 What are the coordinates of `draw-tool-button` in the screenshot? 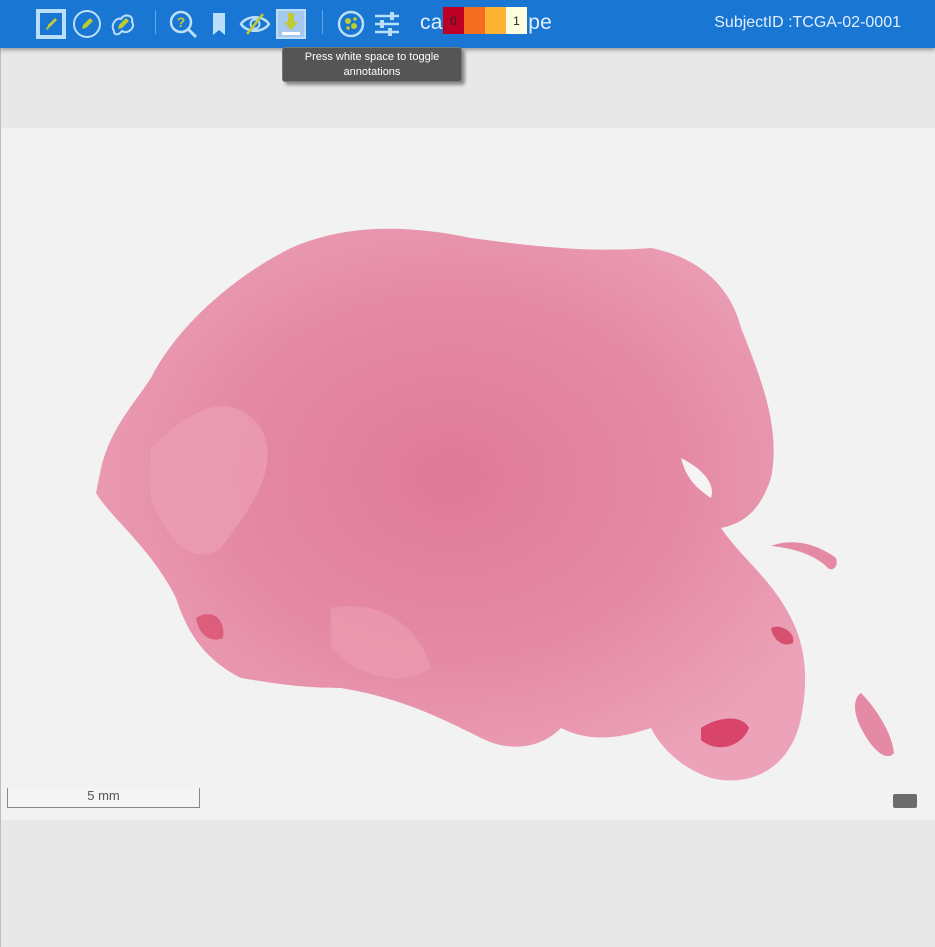 It's located at (51, 24).